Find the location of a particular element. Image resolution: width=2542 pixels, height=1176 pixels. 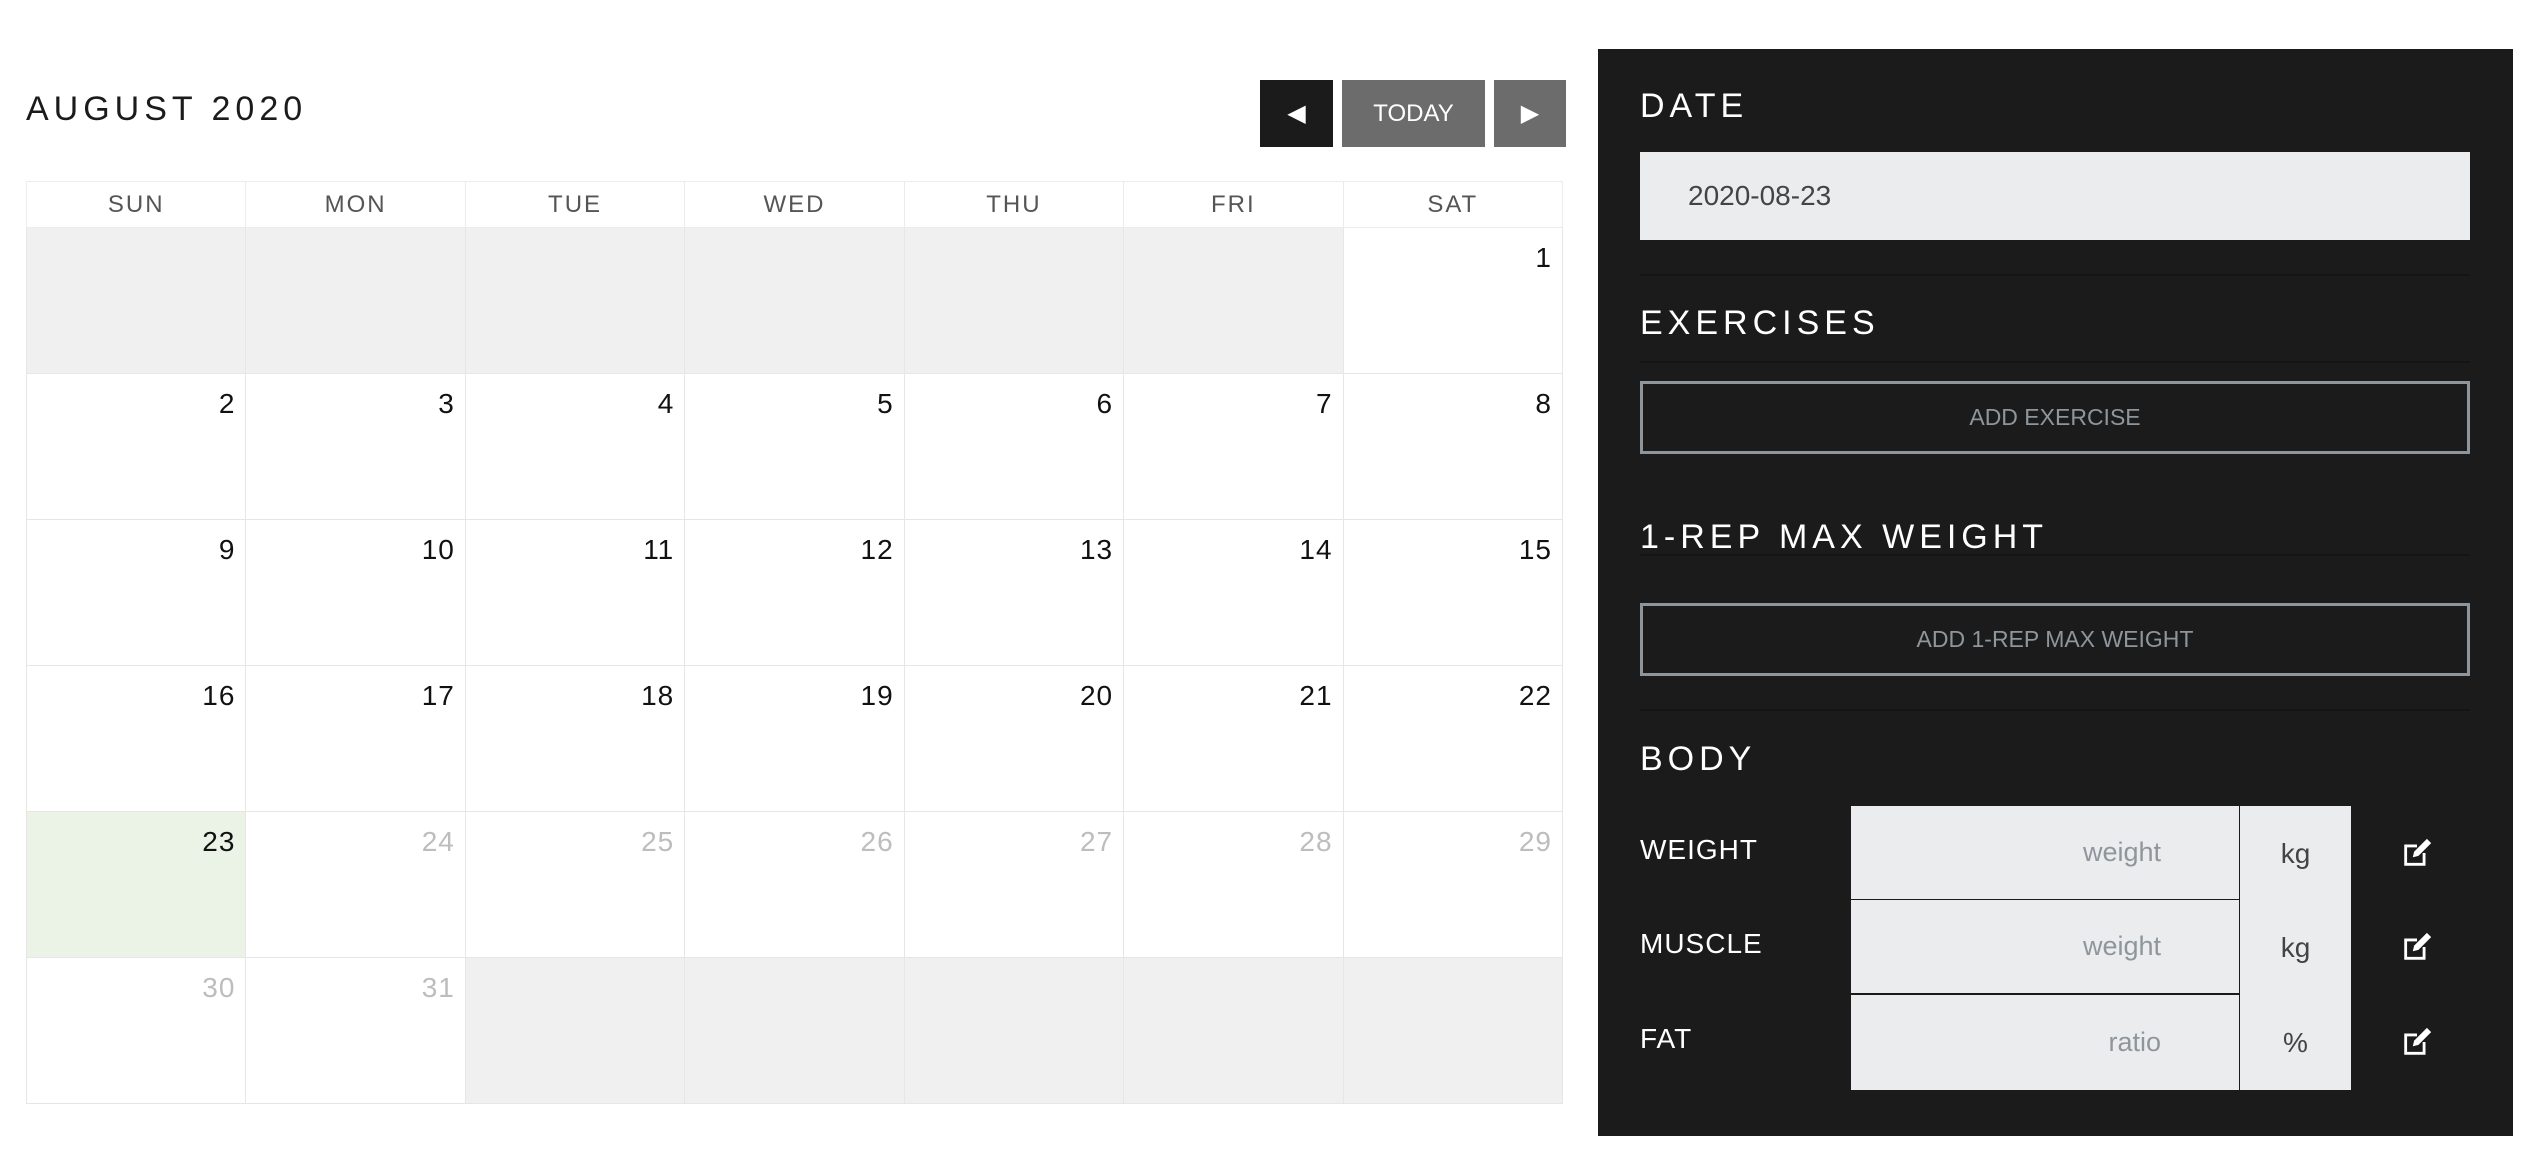

calendar-day: 23 is located at coordinates (136, 884).